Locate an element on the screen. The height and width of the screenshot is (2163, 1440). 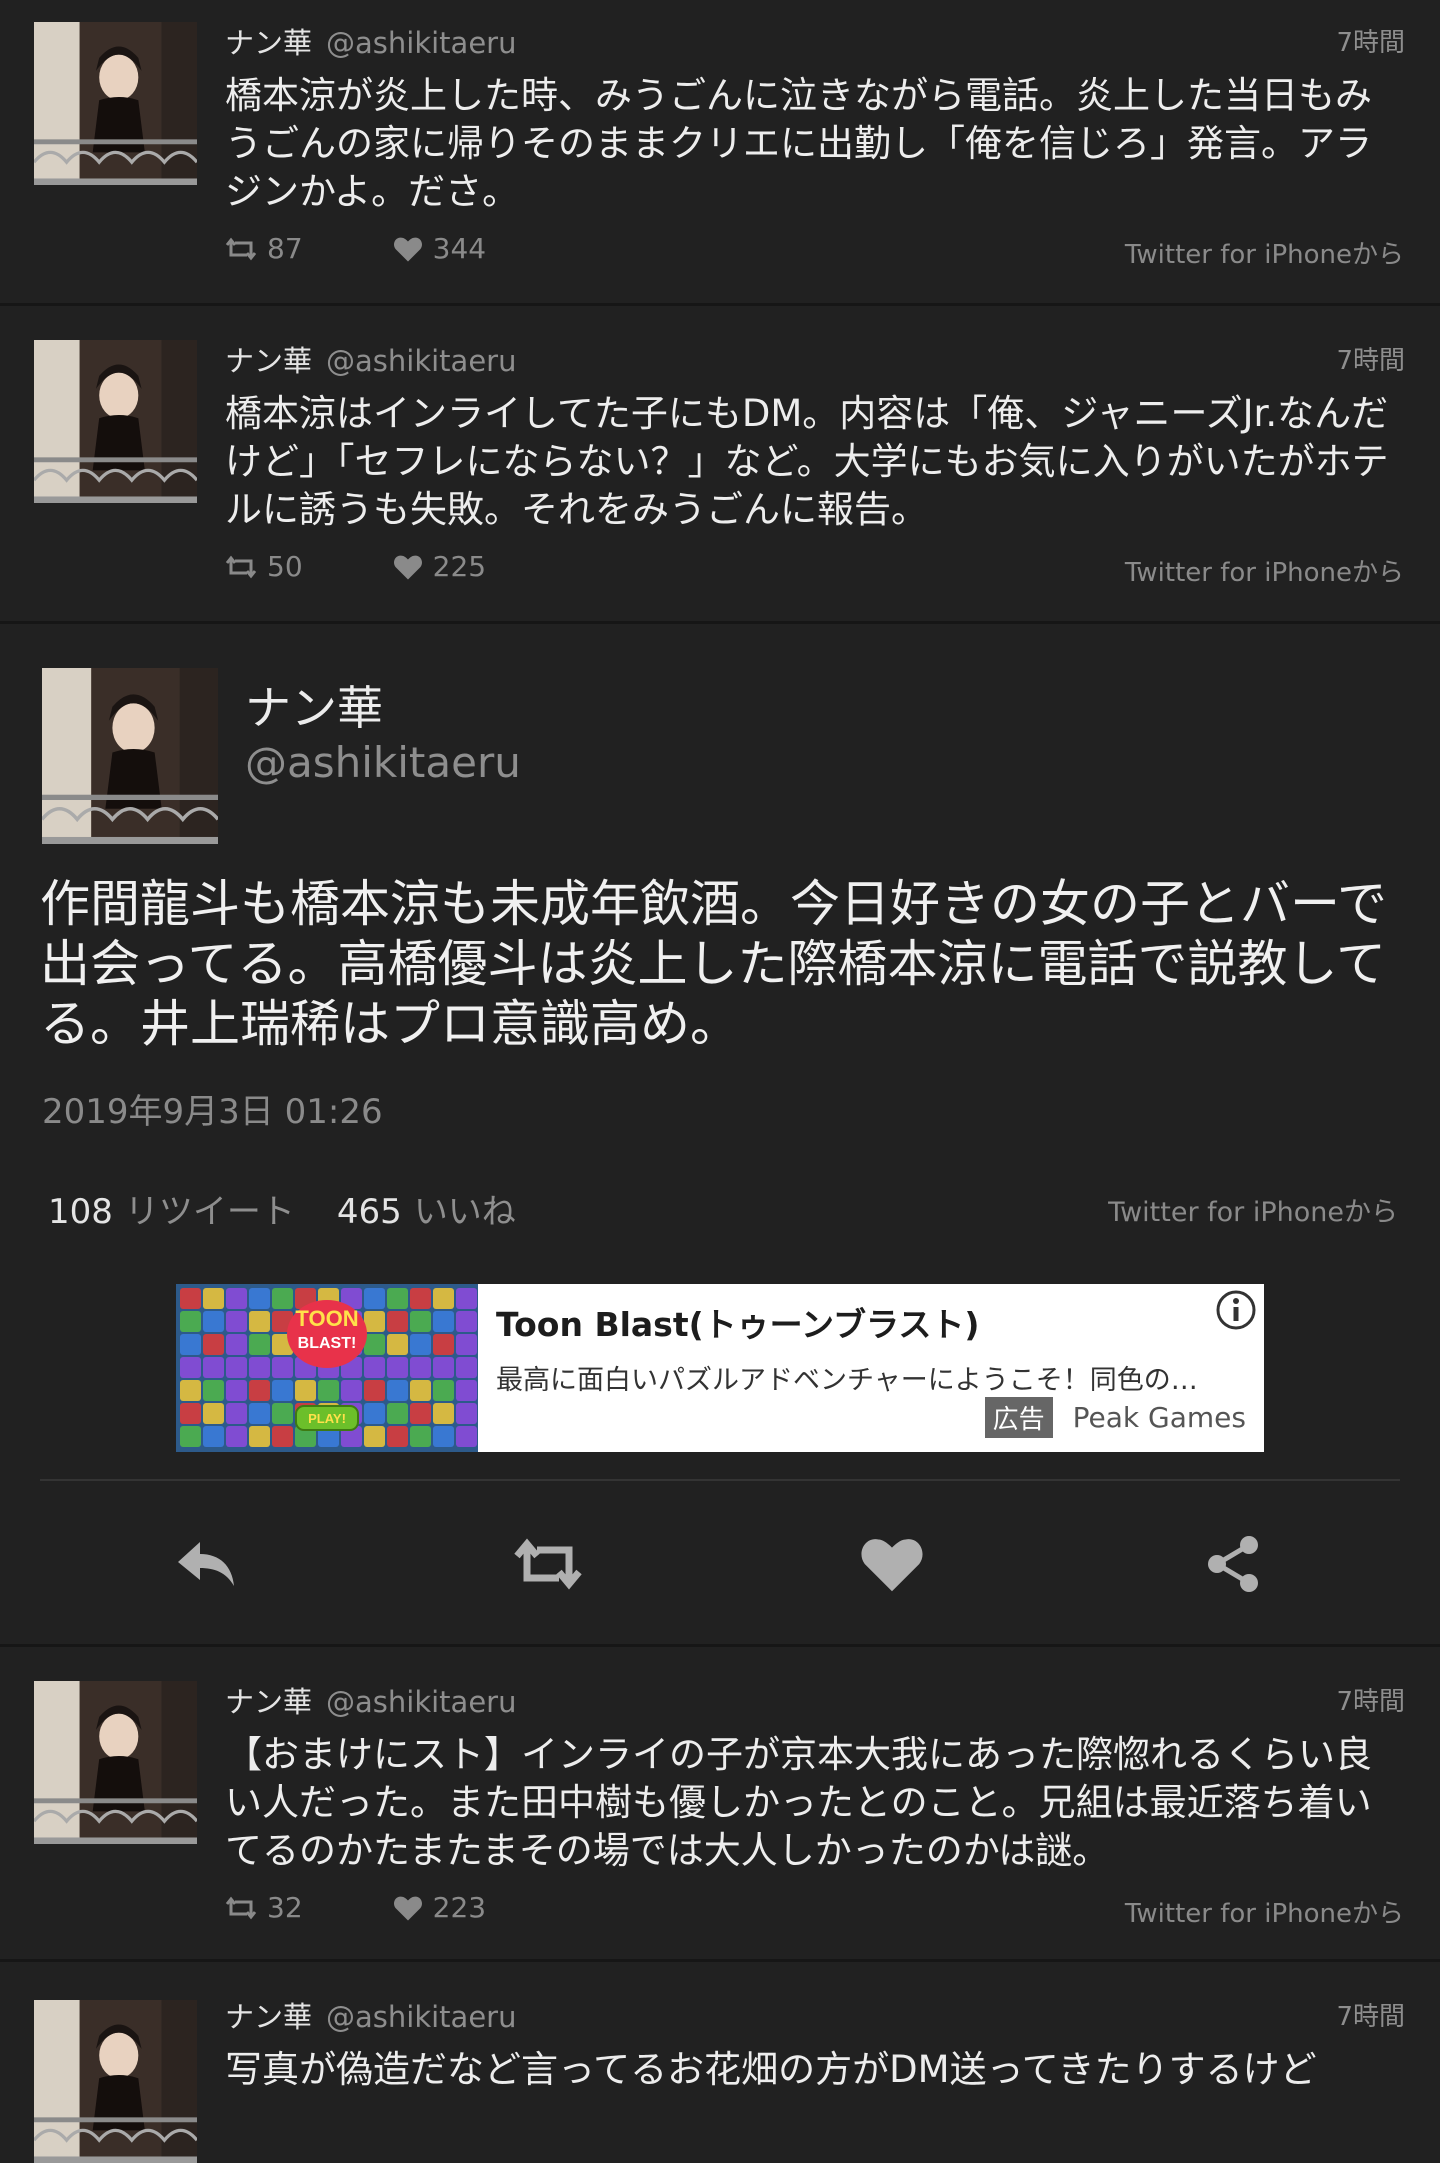
tweet-date: 2019年9月3日 01:26 is located at coordinates (212, 1112).